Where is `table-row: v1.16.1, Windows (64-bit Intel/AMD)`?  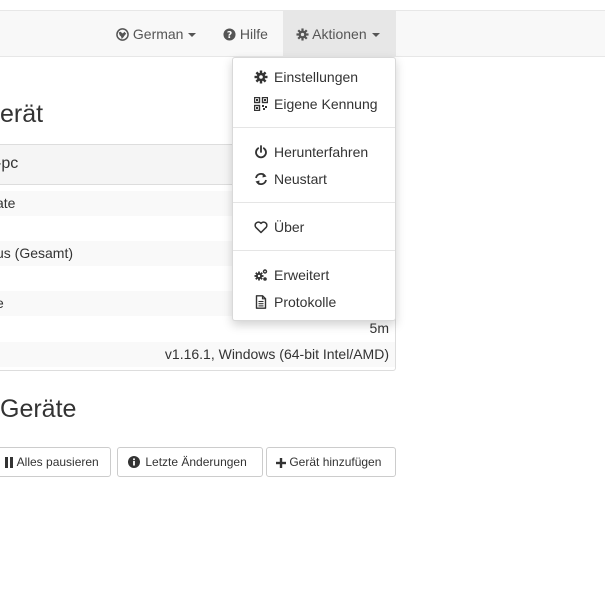 table-row: v1.16.1, Windows (64-bit Intel/AMD) is located at coordinates (197, 354).